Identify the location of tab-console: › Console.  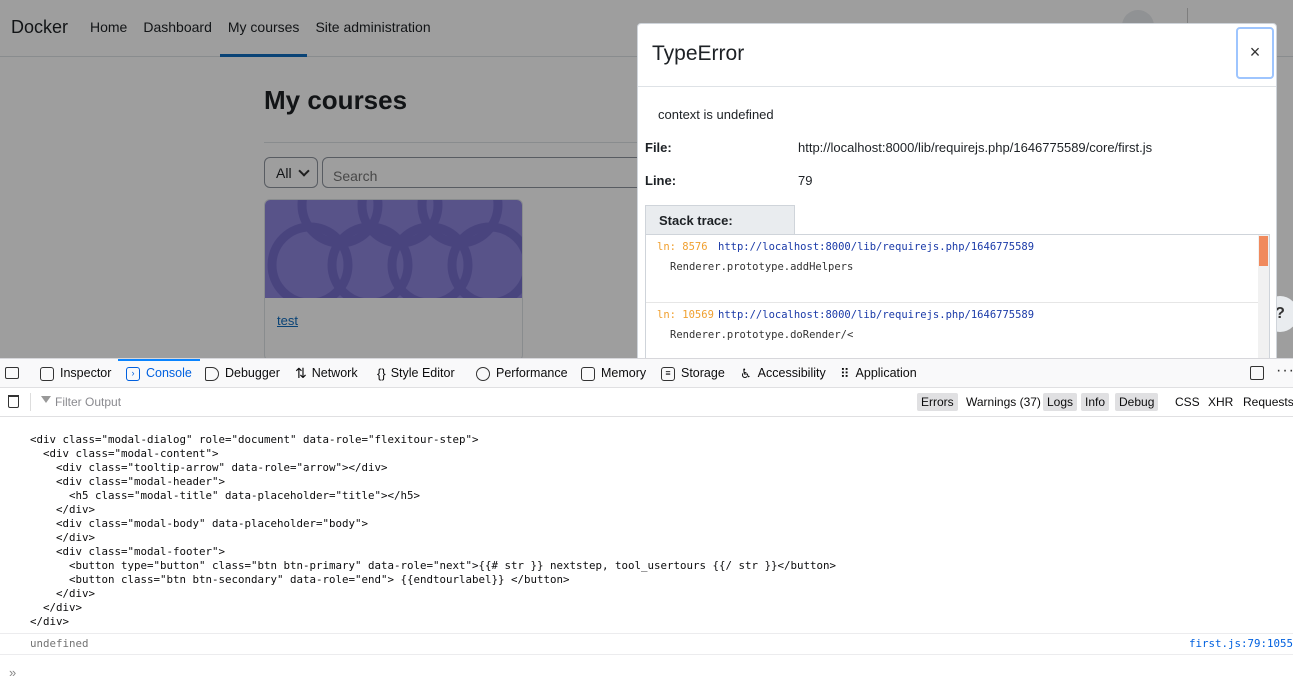
(159, 373).